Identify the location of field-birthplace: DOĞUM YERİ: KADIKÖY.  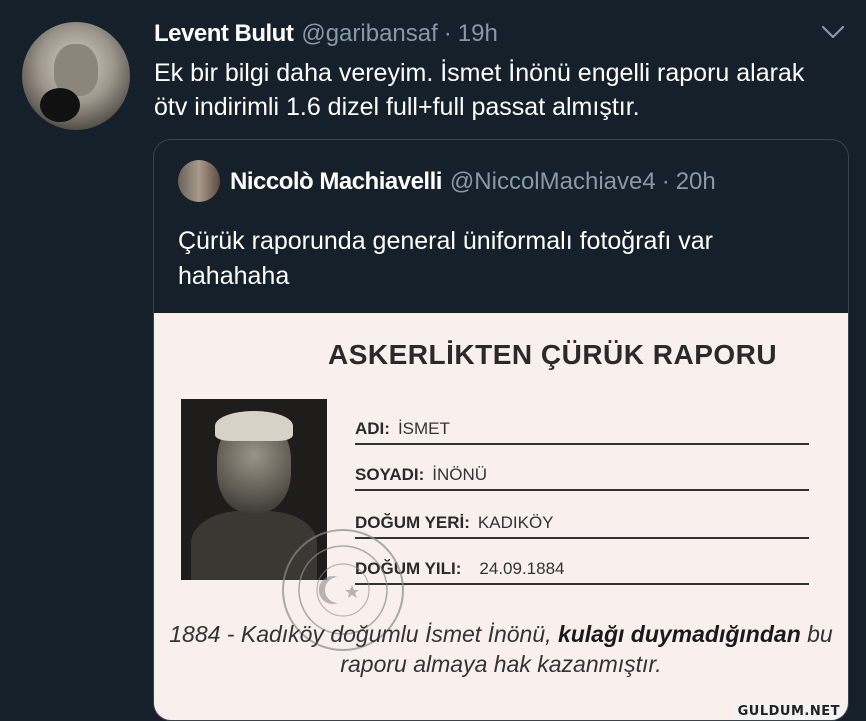
(582, 521).